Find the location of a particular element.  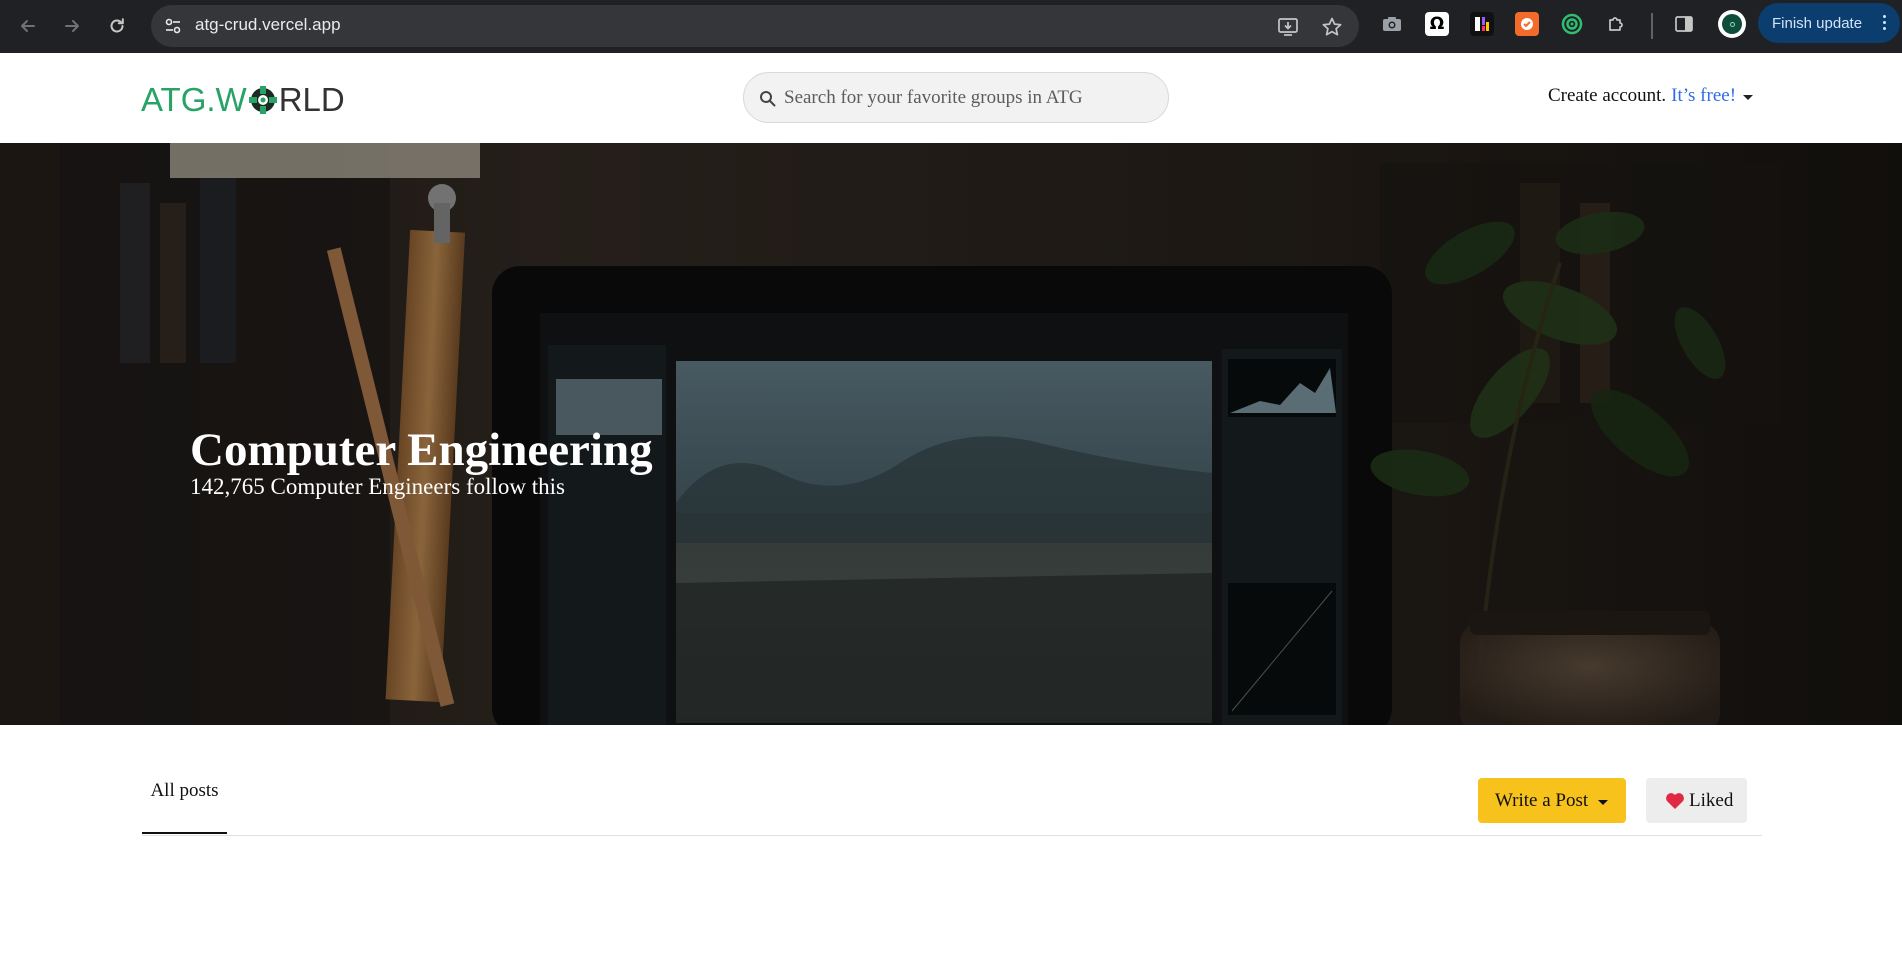

search-icon is located at coordinates (768, 99).